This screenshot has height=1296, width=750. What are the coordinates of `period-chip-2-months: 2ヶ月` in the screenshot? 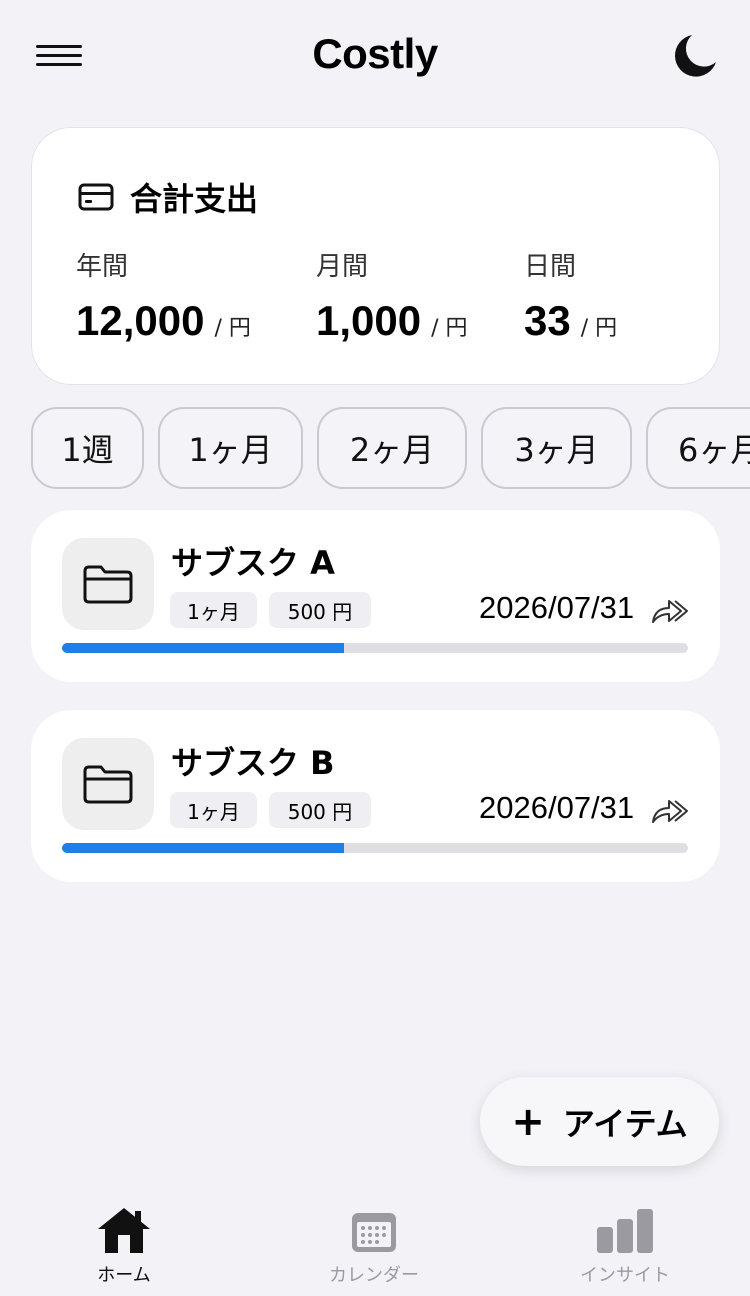 It's located at (392, 448).